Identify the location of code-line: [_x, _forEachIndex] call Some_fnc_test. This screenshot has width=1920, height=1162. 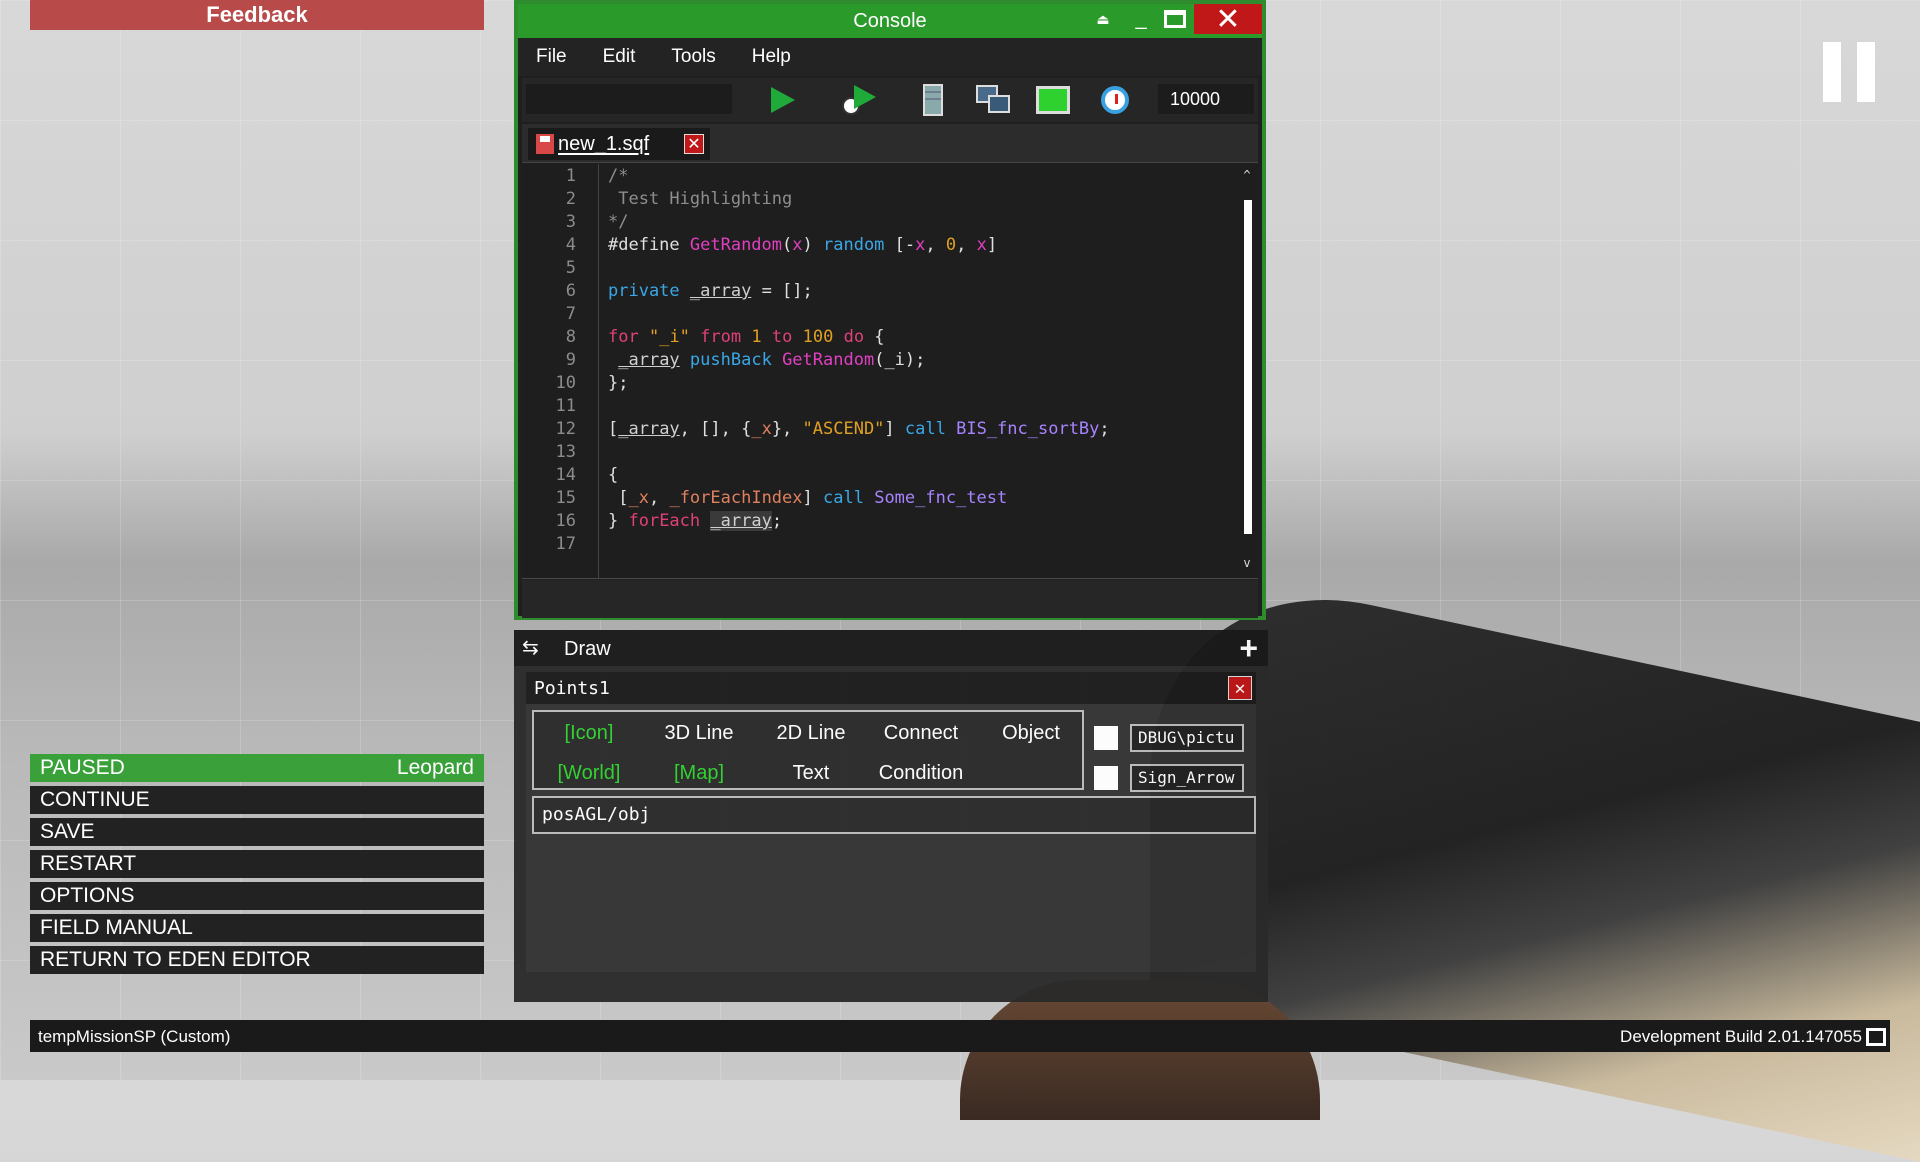
(807, 498).